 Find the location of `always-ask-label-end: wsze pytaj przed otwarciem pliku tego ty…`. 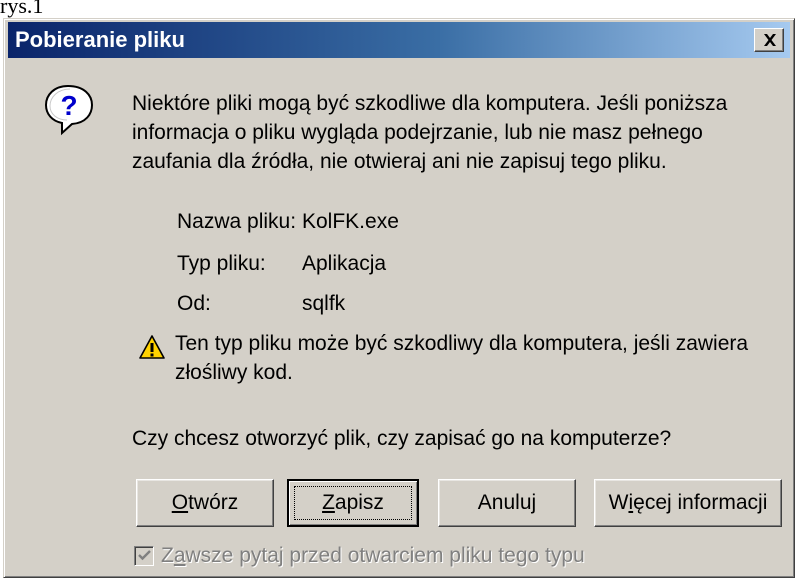

always-ask-label-end: wsze pytaj przed otwarciem pliku tego ty… is located at coordinates (385, 555).